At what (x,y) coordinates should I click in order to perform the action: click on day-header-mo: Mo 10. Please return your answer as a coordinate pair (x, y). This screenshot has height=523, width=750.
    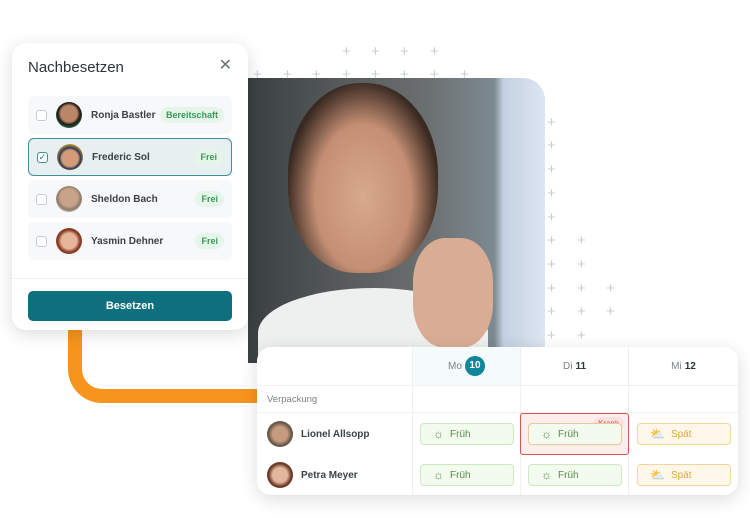
    Looking at the image, I should click on (466, 366).